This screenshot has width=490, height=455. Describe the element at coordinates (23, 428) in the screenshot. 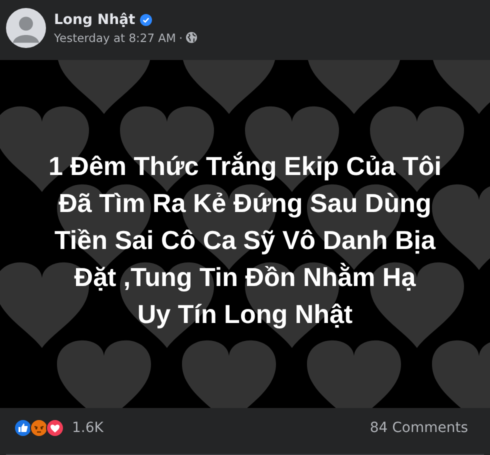

I see `like-reaction-icon` at that location.